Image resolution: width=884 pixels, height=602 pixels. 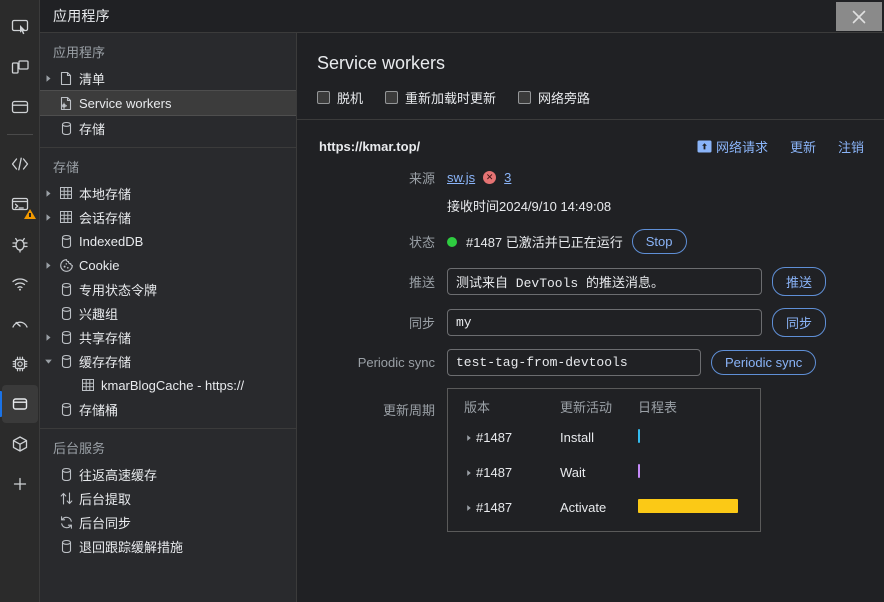 What do you see at coordinates (323, 97) in the screenshot?
I see `offline-checkbox` at bounding box center [323, 97].